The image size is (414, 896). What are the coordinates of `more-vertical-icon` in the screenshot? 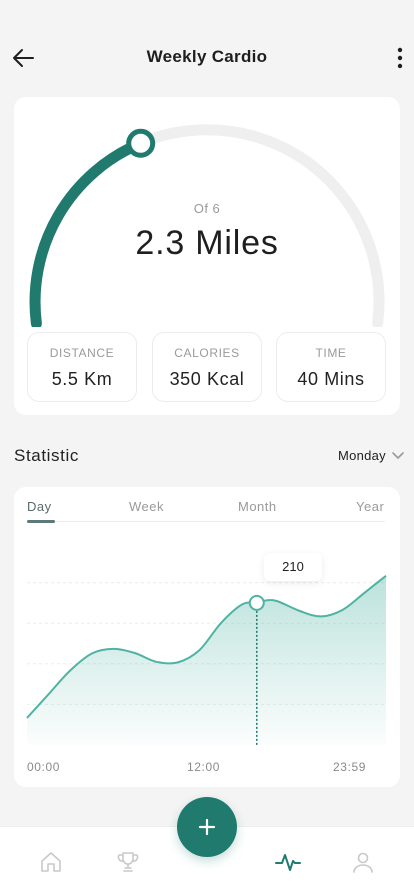 It's located at (400, 58).